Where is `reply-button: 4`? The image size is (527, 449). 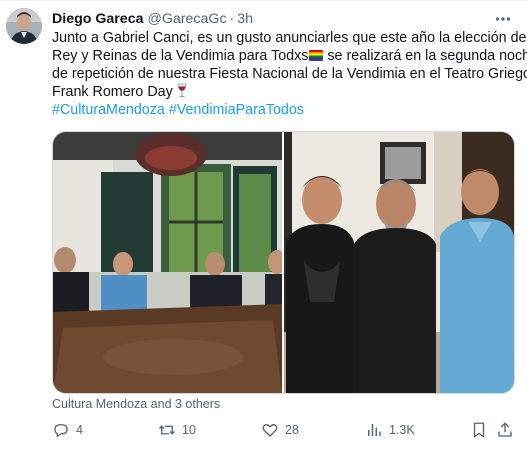 reply-button: 4 is located at coordinates (67, 430).